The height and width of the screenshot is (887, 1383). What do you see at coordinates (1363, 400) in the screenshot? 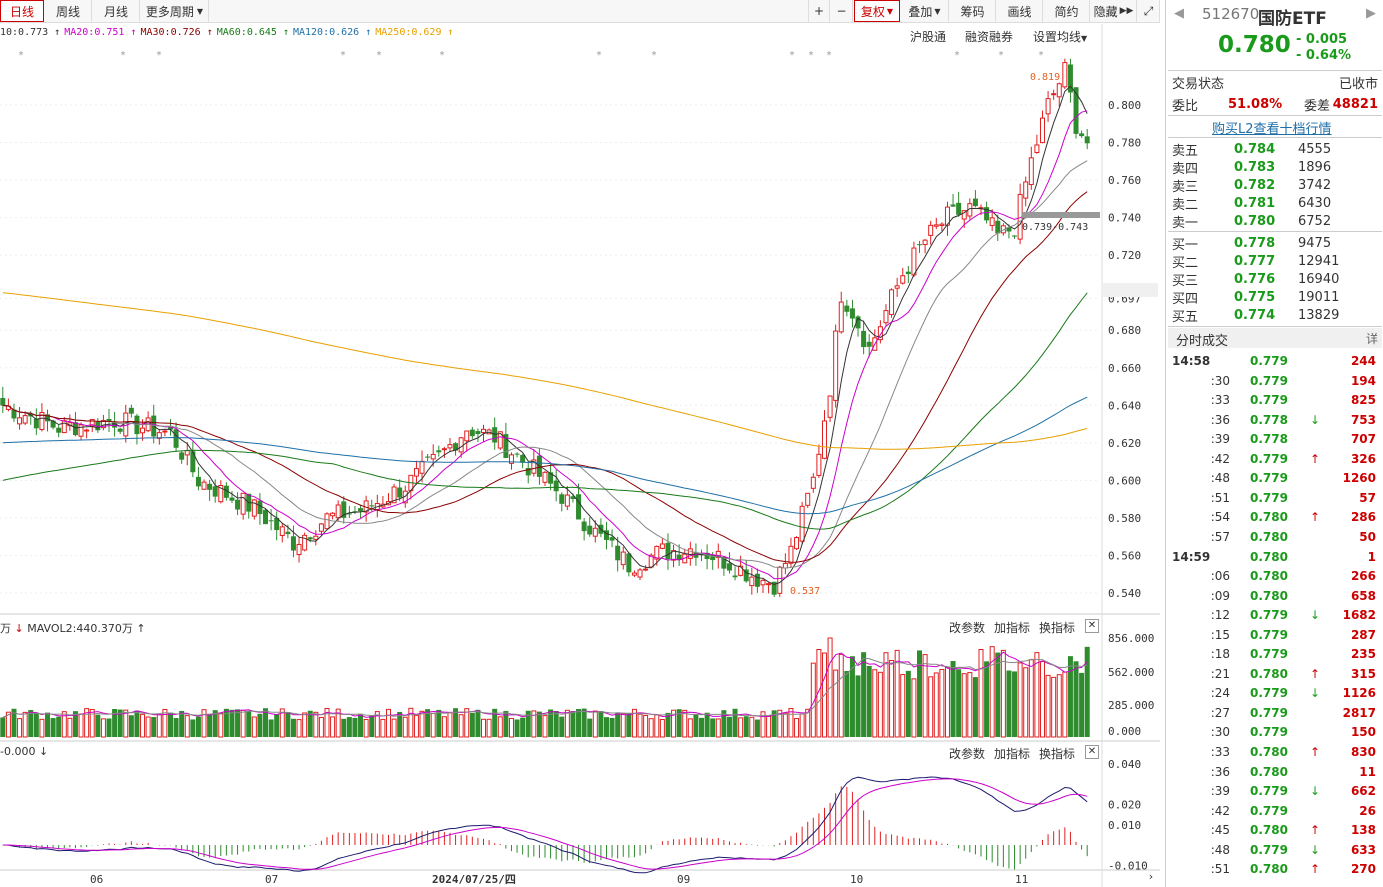
I see `tick-volume: 825` at bounding box center [1363, 400].